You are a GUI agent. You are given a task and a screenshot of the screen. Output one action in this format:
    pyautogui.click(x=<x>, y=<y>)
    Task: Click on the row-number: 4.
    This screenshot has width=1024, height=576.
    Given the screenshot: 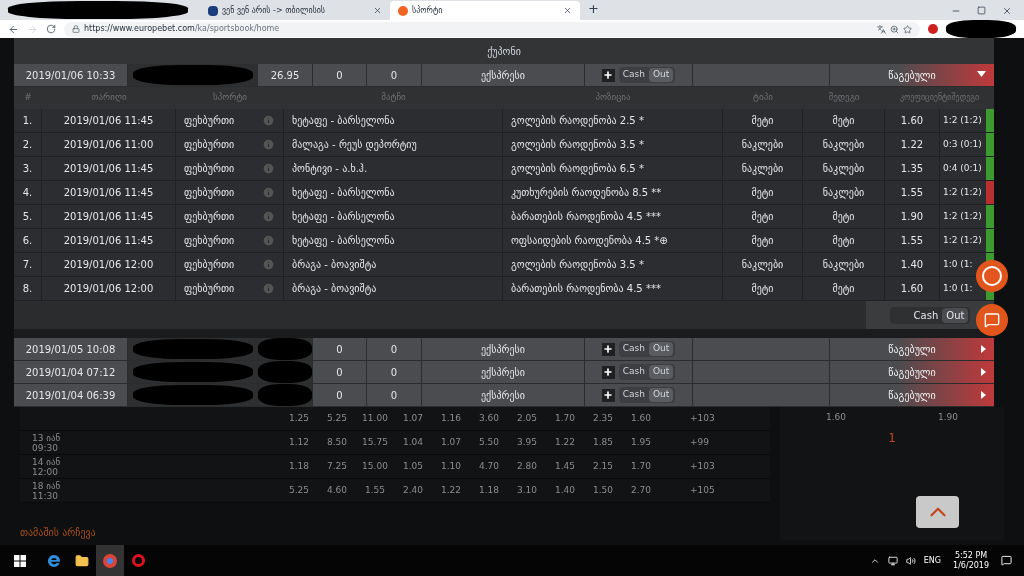 What is the action you would take?
    pyautogui.click(x=28, y=192)
    